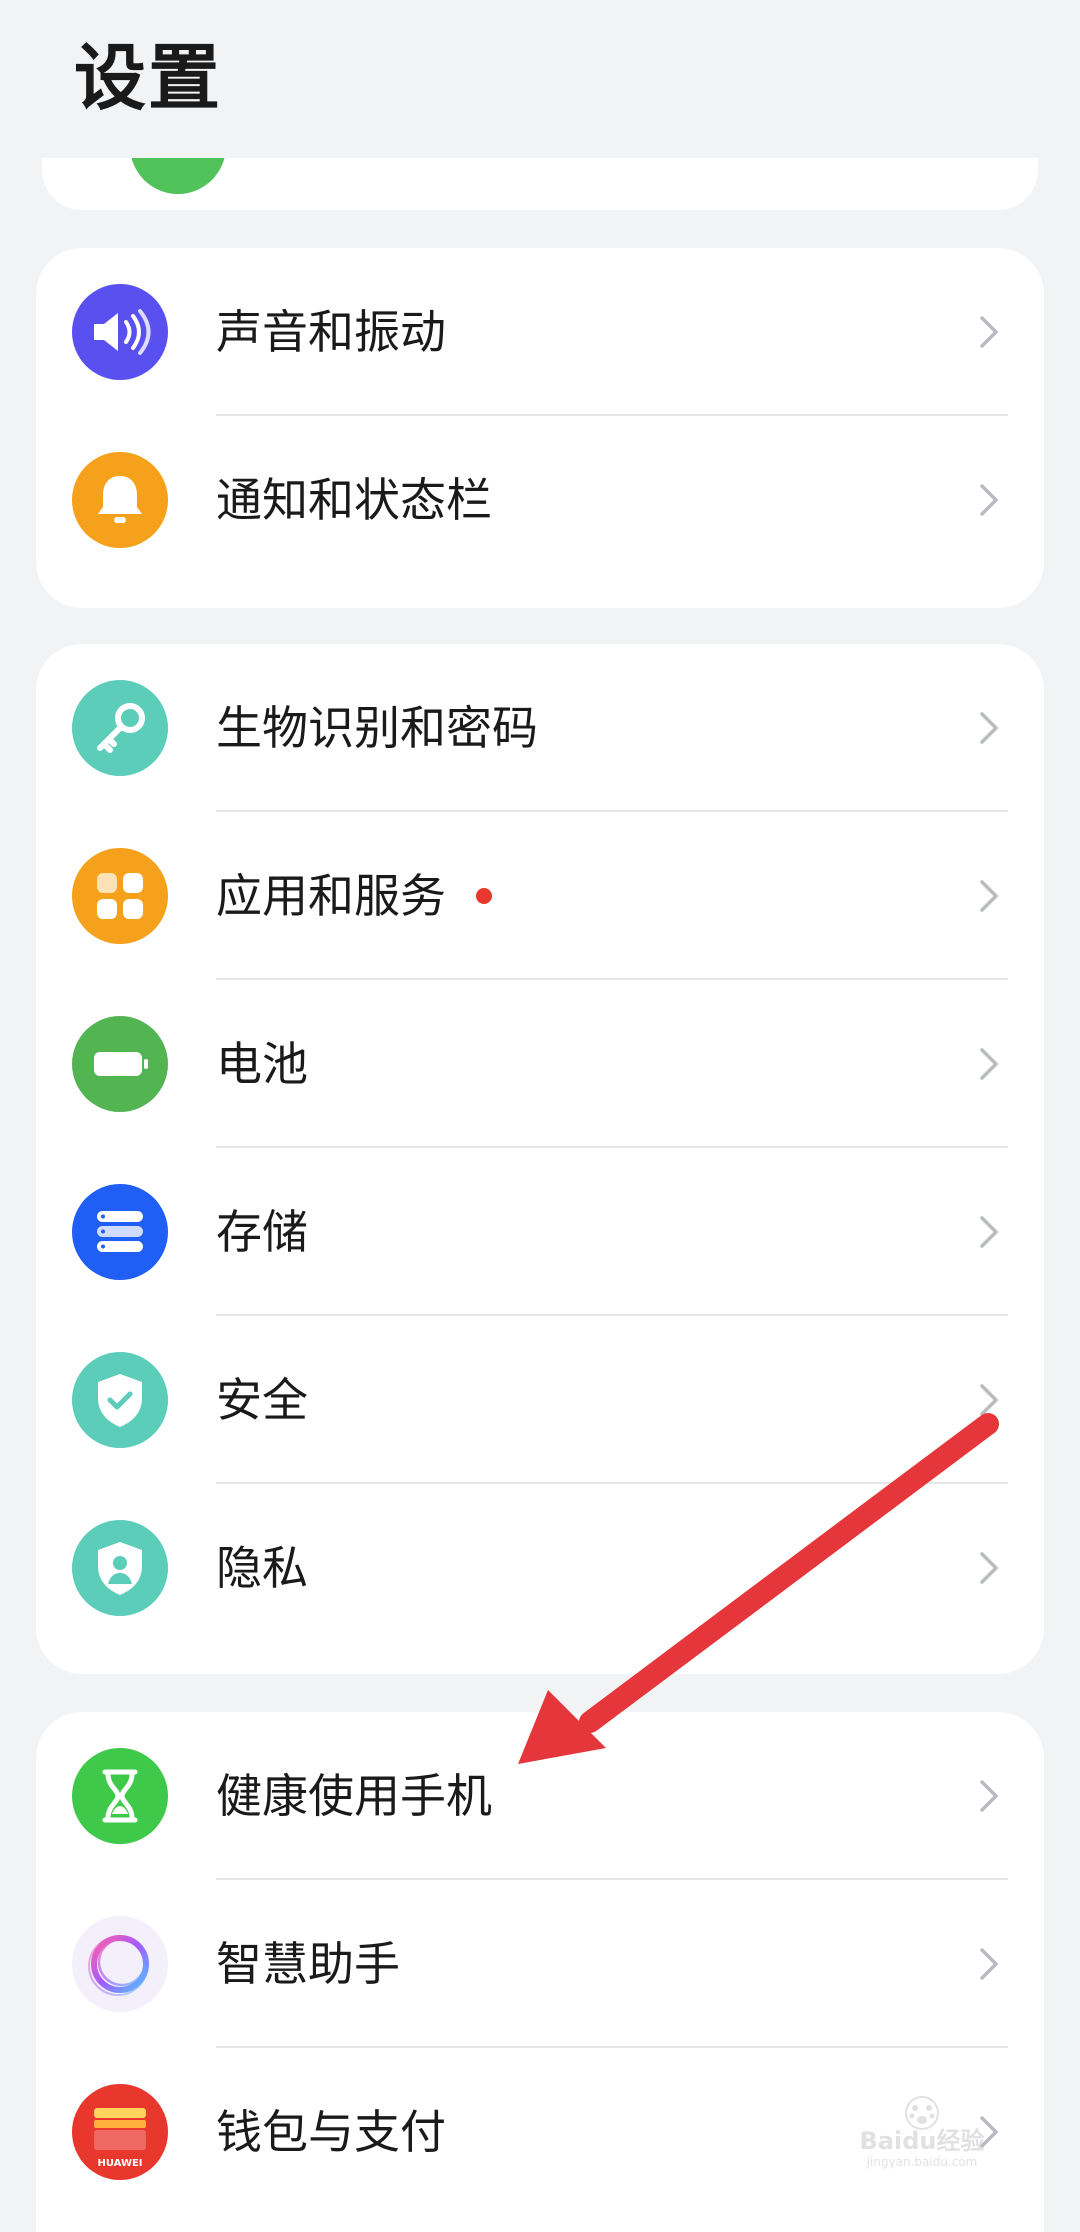 Image resolution: width=1080 pixels, height=2232 pixels. Describe the element at coordinates (540, 728) in the screenshot. I see `settings-item-biometrics: 生物识别和密码` at that location.